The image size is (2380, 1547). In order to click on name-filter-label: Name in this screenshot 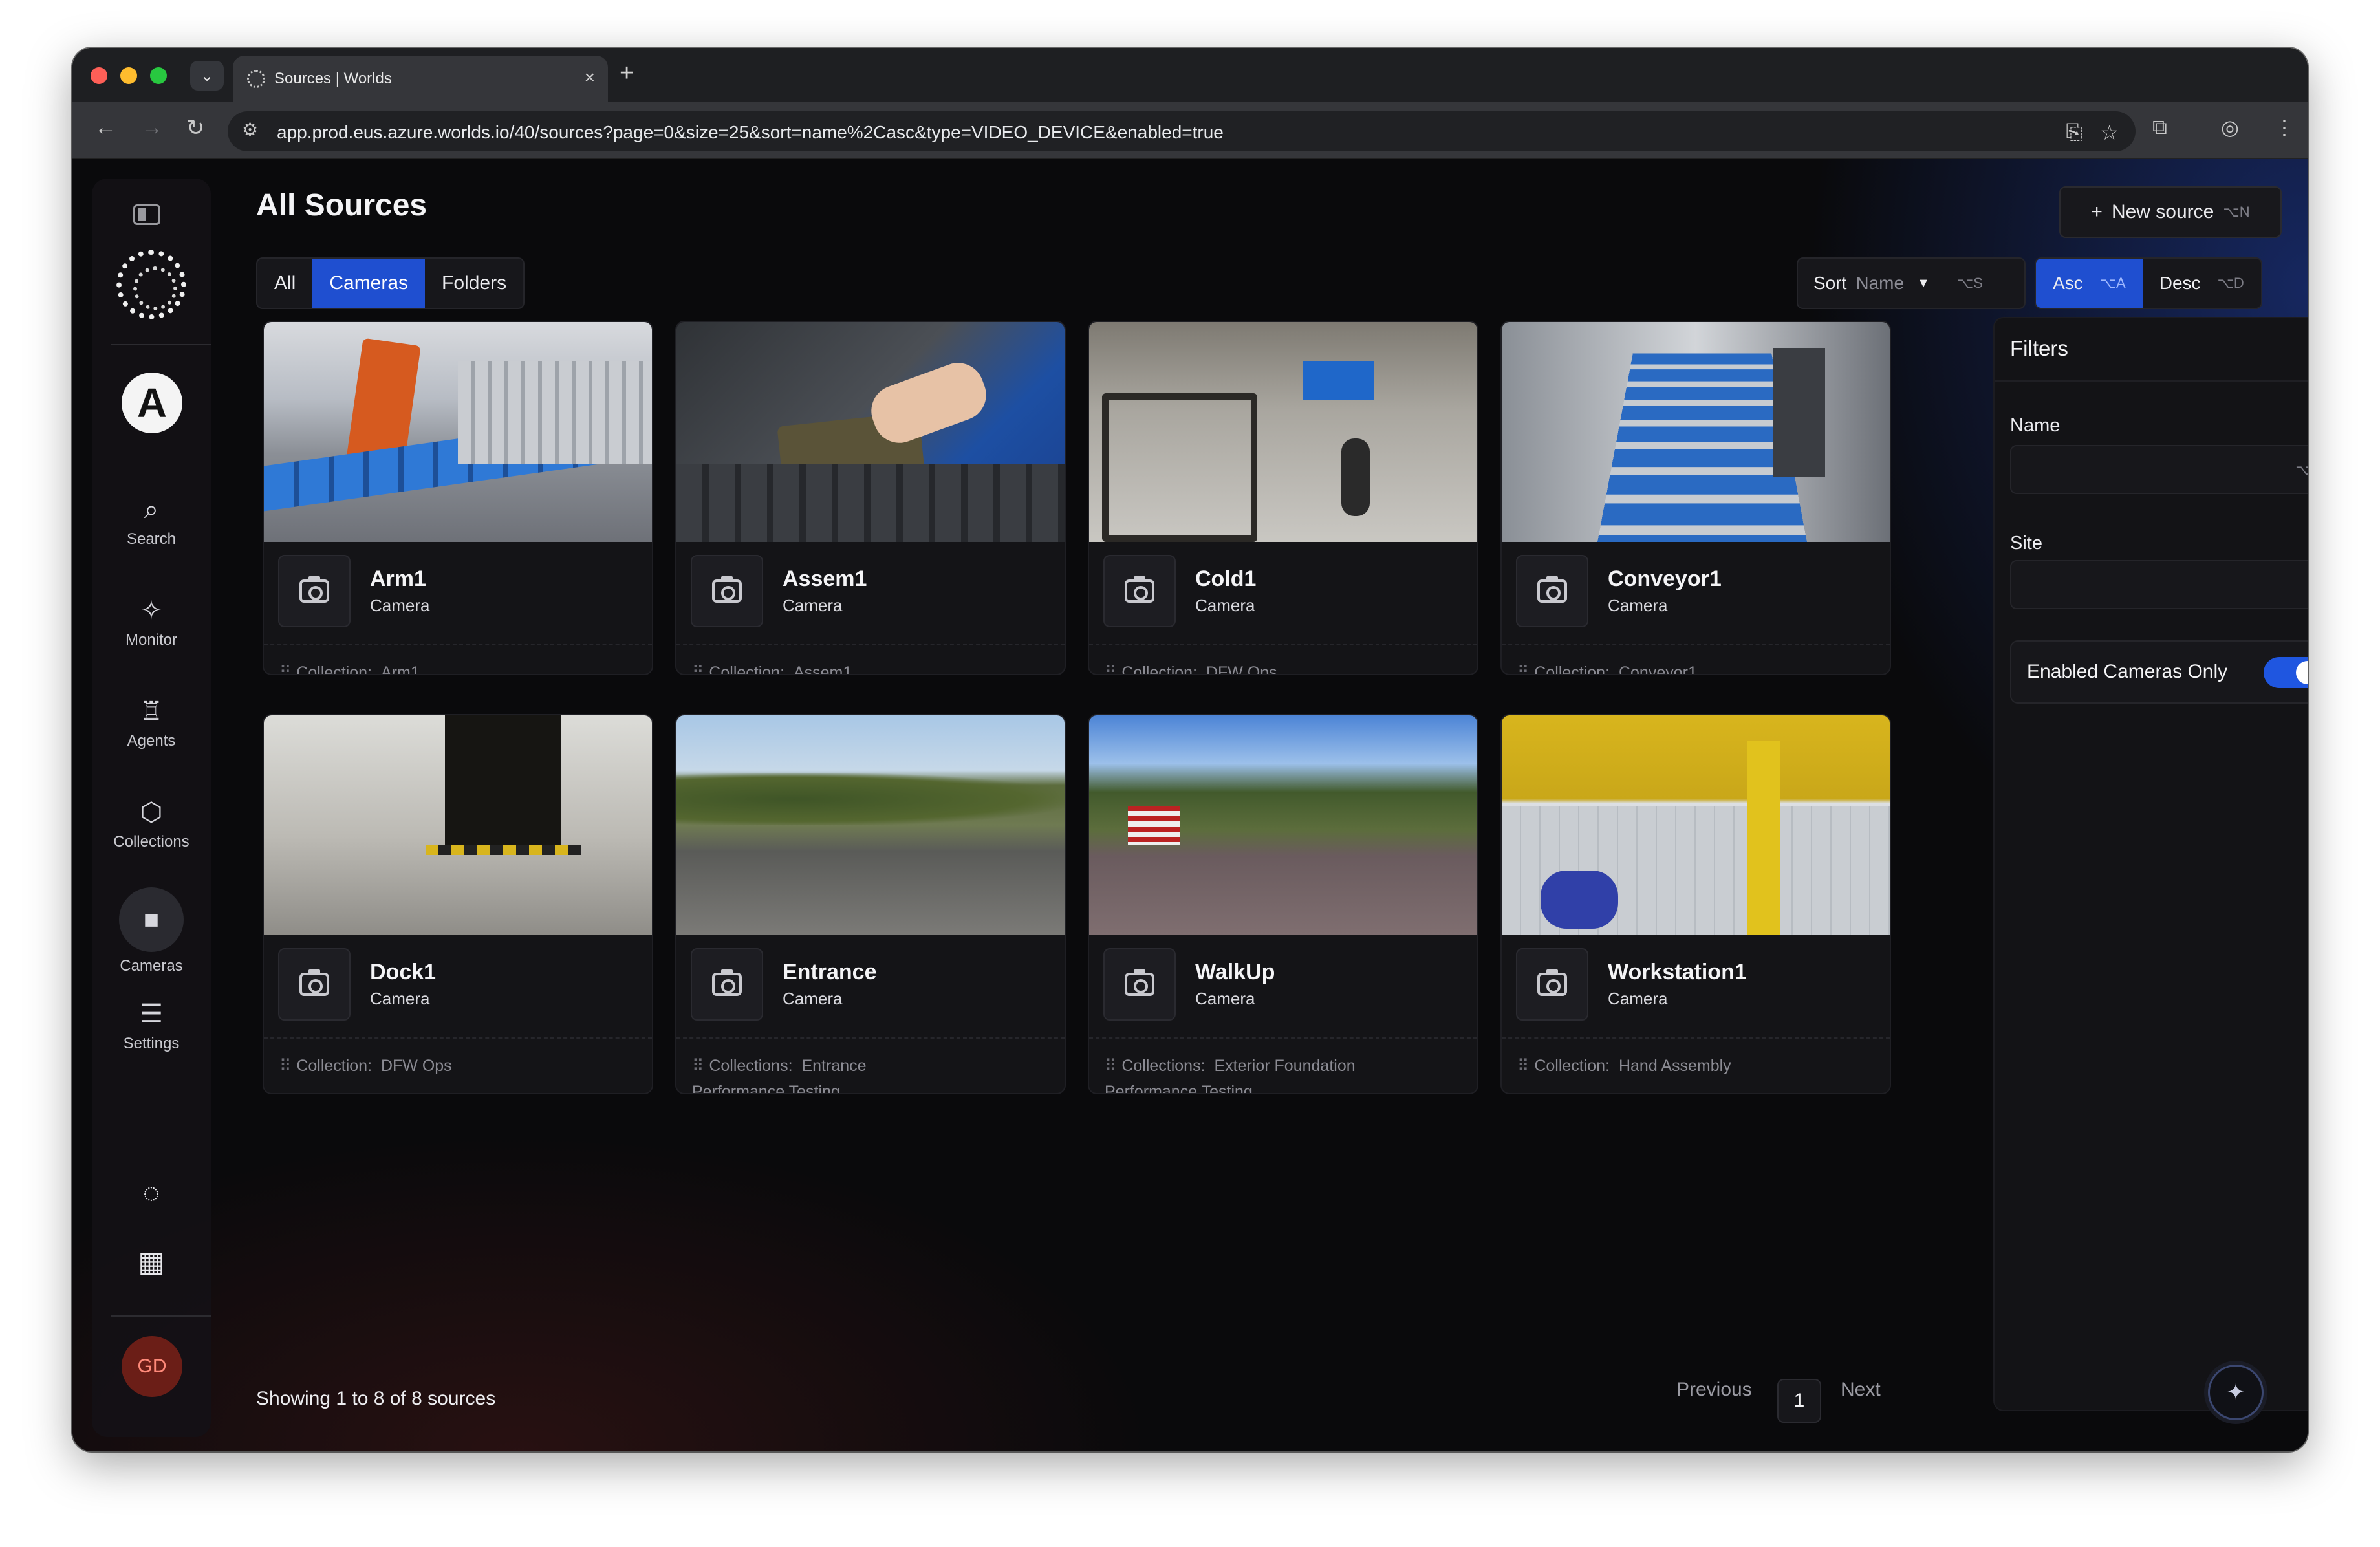, I will do `click(2036, 425)`.